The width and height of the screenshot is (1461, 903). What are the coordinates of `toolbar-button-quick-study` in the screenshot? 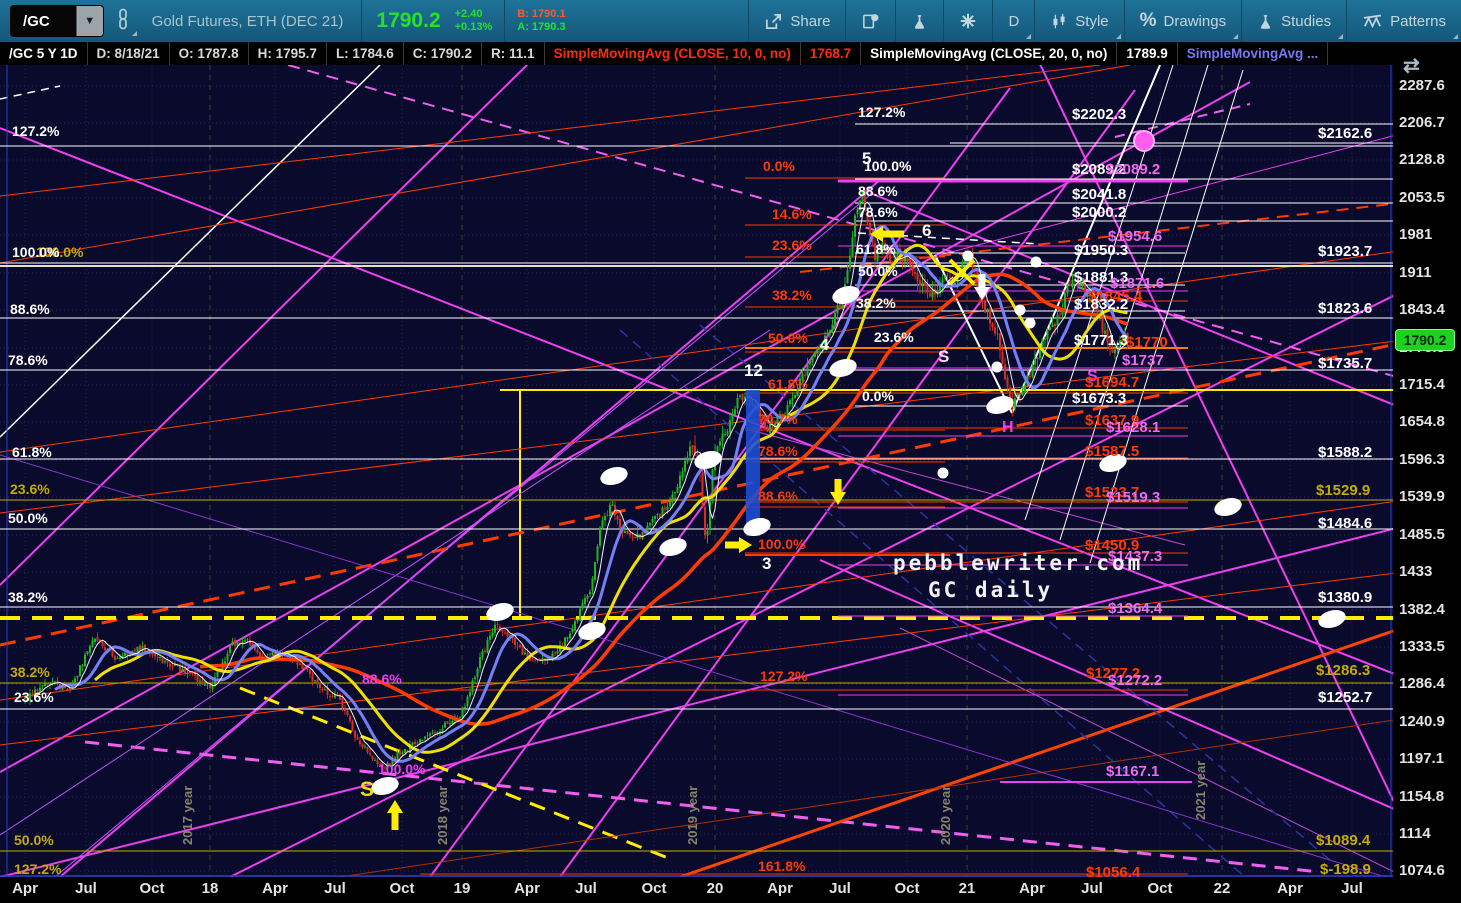 It's located at (919, 21).